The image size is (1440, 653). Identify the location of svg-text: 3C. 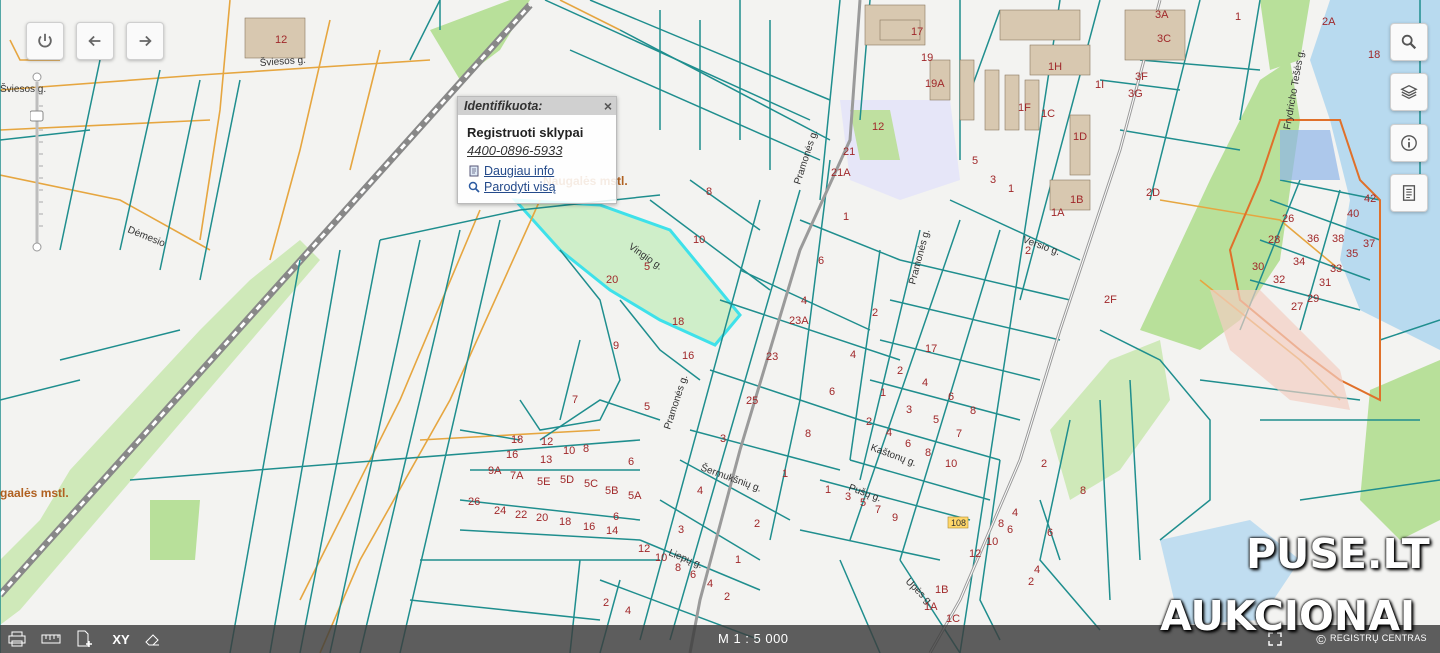
(1164, 39).